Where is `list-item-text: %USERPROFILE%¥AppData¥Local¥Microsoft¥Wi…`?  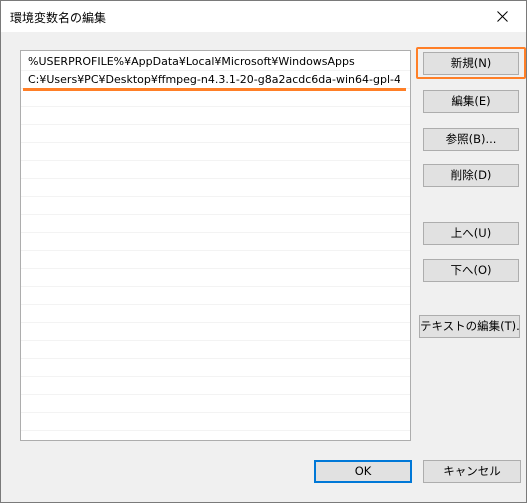
list-item-text: %USERPROFILE%¥AppData¥Local¥Microsoft¥Wi… is located at coordinates (191, 61).